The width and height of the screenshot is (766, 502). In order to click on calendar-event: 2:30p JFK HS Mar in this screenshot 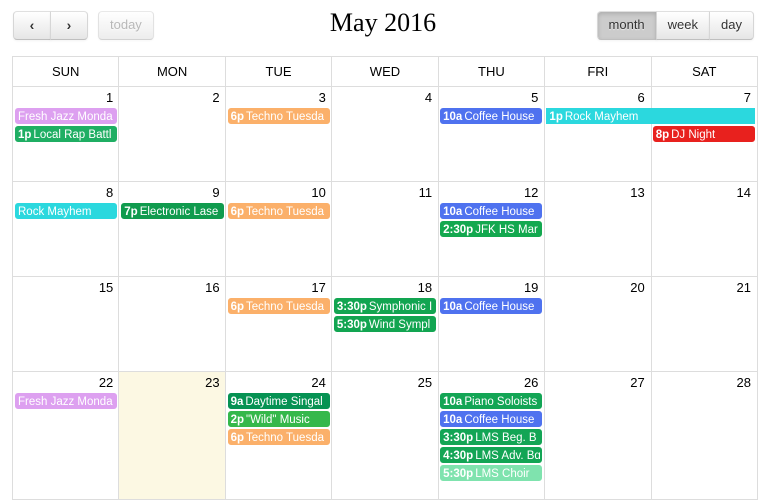, I will do `click(491, 229)`.